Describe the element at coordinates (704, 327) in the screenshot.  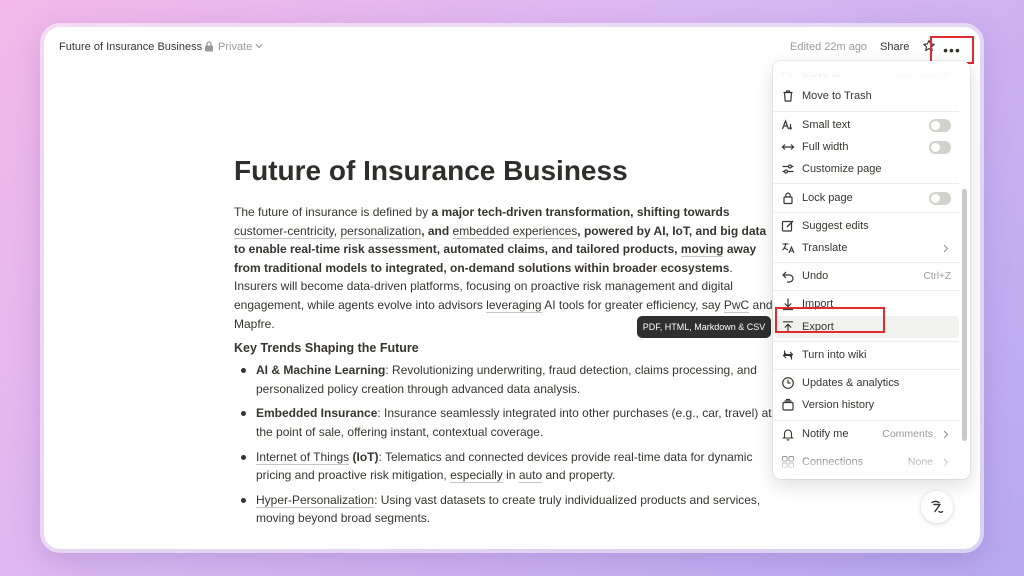
I see `export-tooltip: PDF, HTML, Markdown & CSV` at that location.